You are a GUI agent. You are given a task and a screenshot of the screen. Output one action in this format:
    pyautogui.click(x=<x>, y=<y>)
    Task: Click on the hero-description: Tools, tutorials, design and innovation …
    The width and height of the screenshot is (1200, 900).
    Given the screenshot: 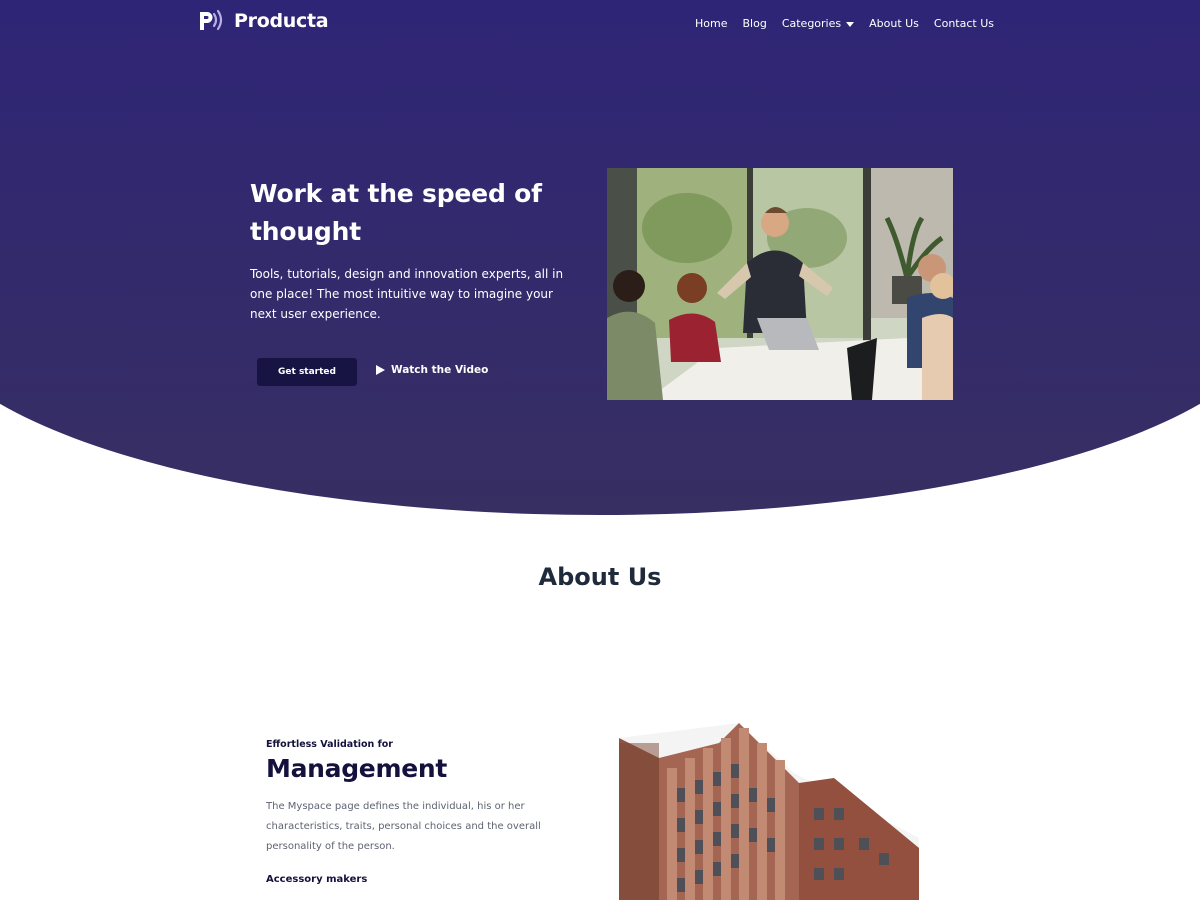 What is the action you would take?
    pyautogui.click(x=407, y=294)
    